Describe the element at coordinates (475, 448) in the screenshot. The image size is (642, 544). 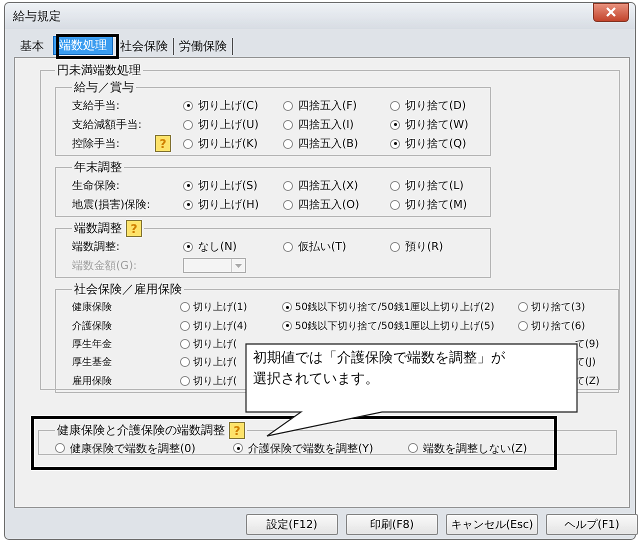
I see `radio-label: 端数を調整しない(Z)` at that location.